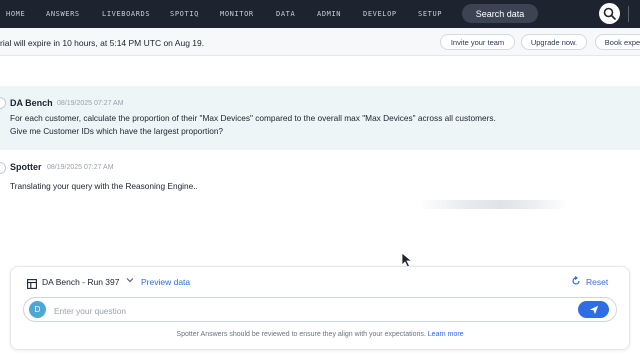 Image resolution: width=640 pixels, height=360 pixels. I want to click on nav-develop: DEVELOP, so click(380, 14).